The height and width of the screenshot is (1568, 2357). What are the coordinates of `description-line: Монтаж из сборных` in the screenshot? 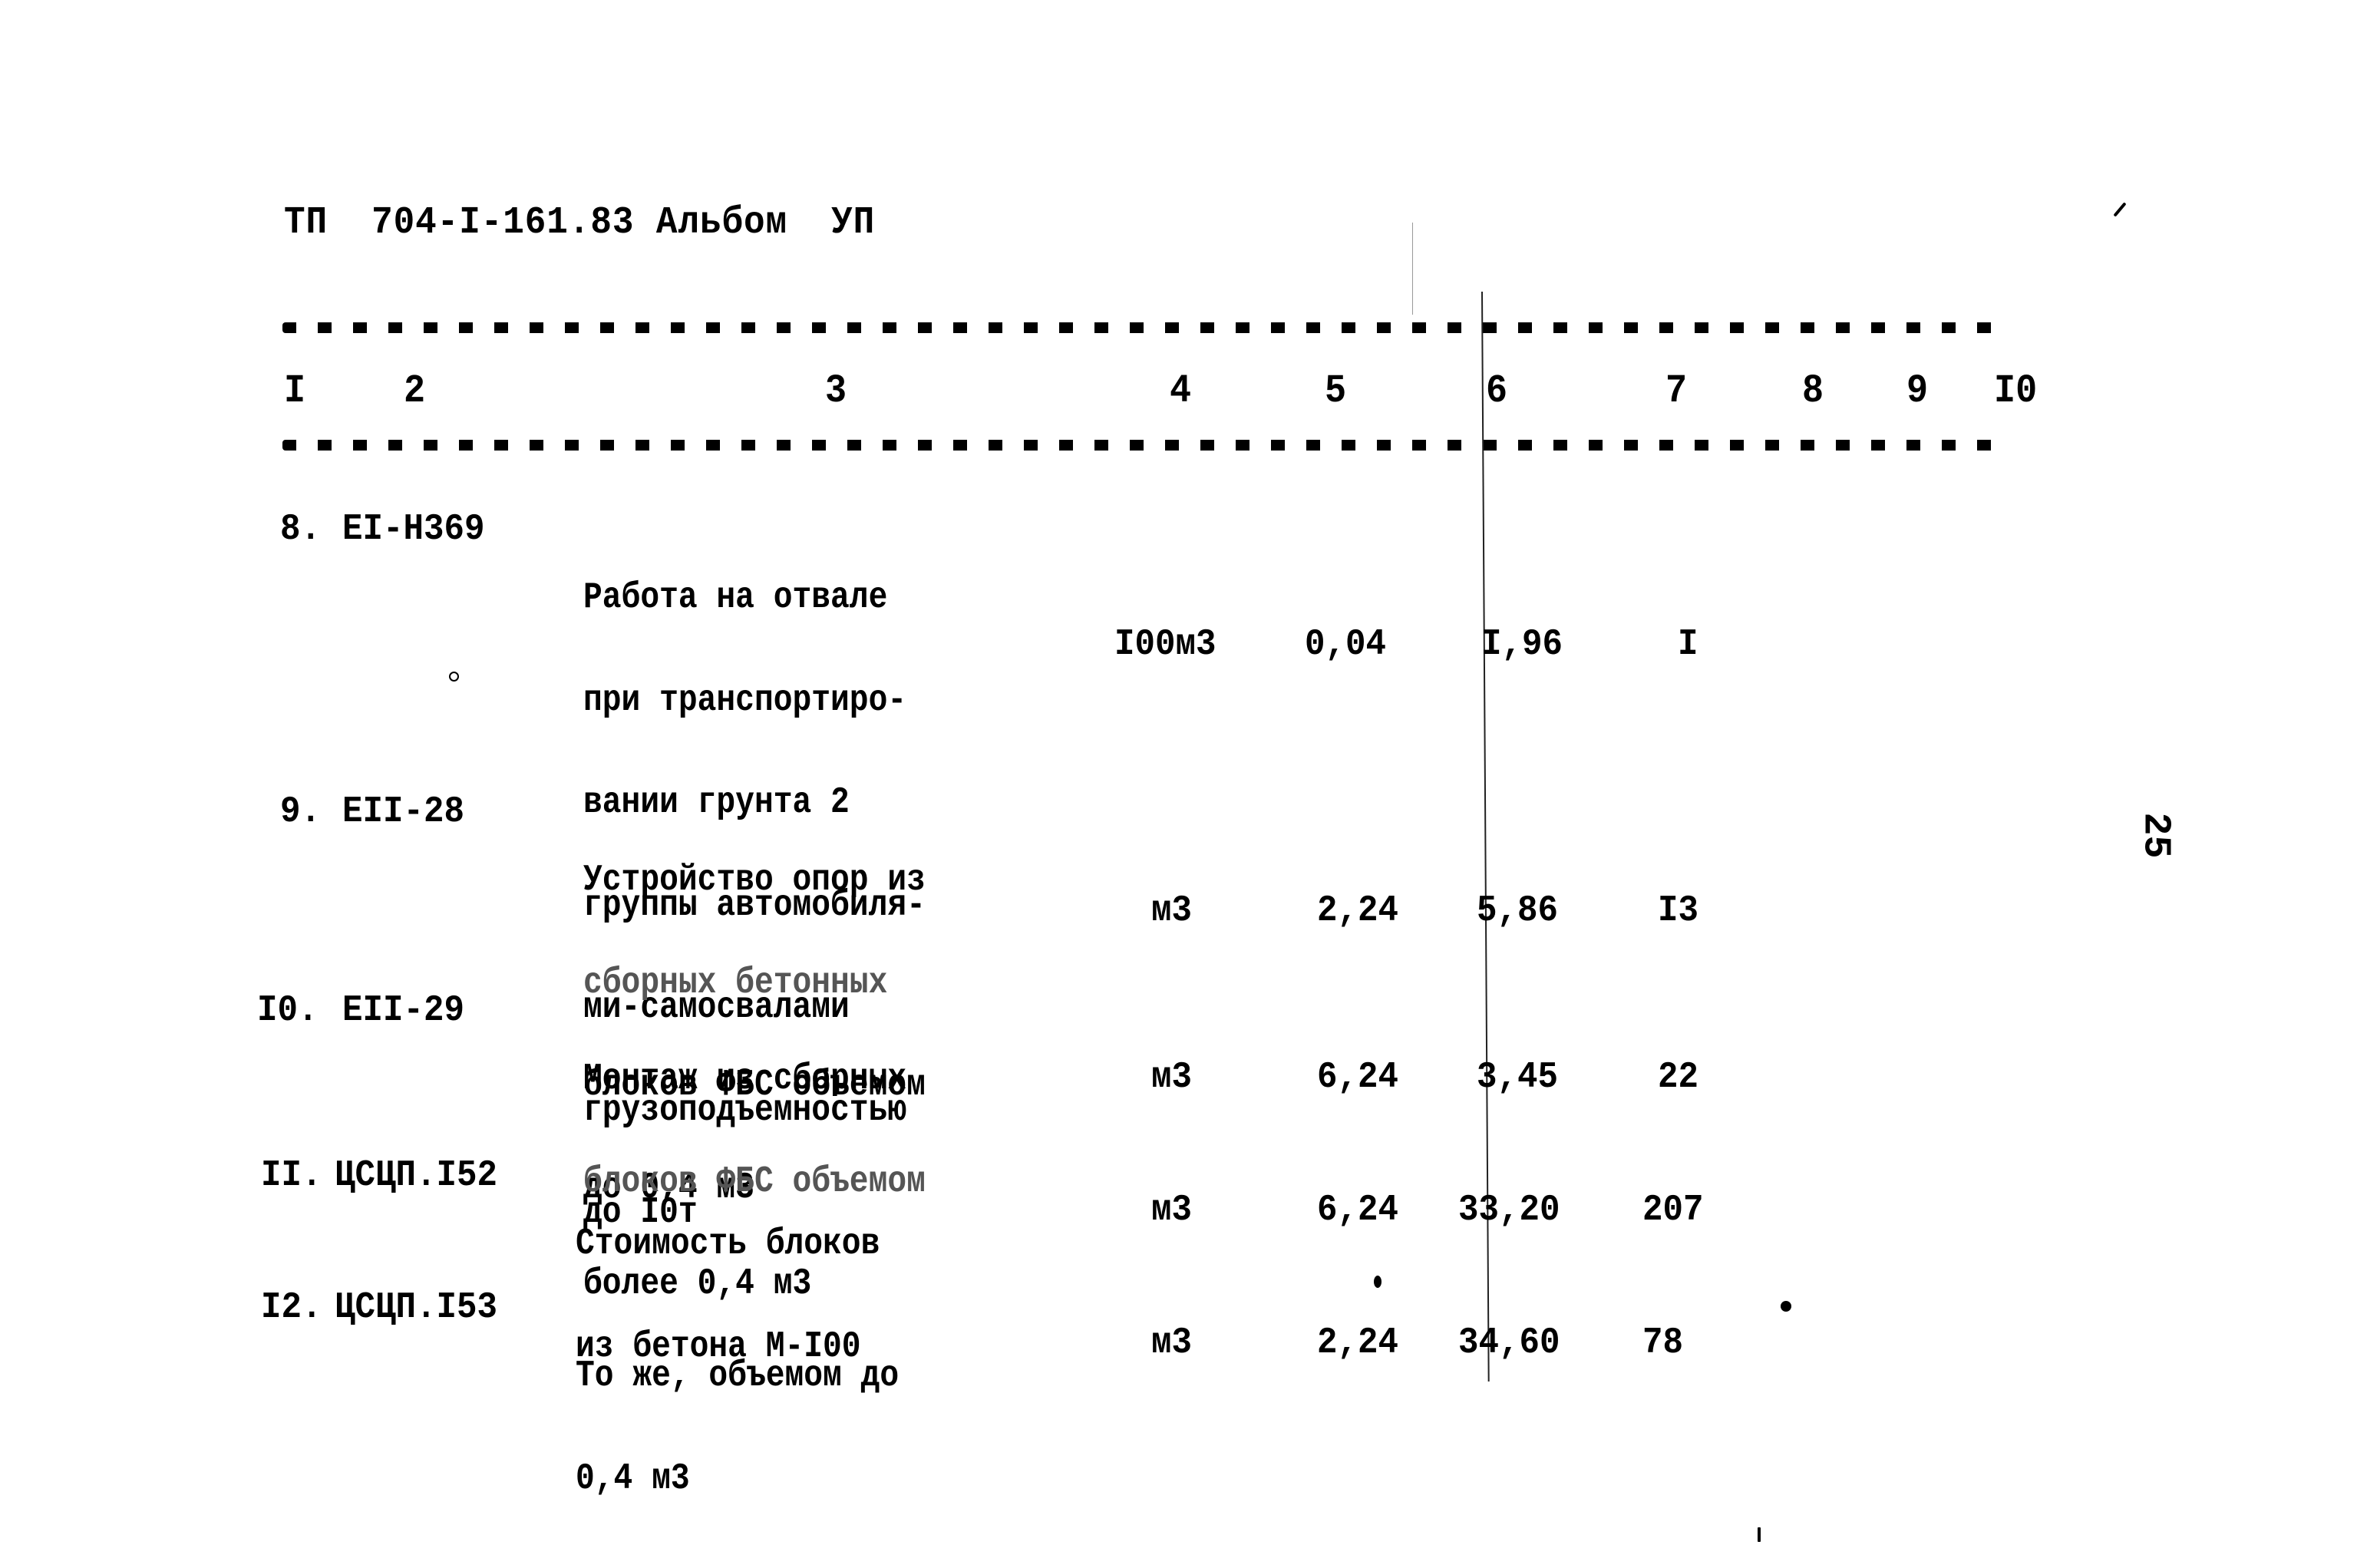 It's located at (745, 1079).